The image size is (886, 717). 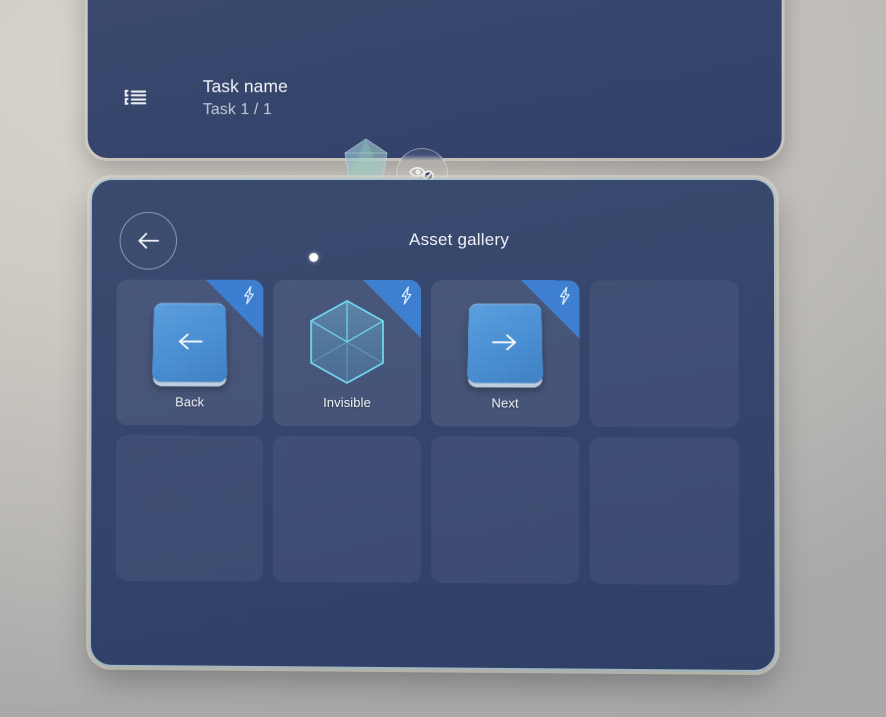 I want to click on asset-card-next: Next, so click(x=505, y=353).